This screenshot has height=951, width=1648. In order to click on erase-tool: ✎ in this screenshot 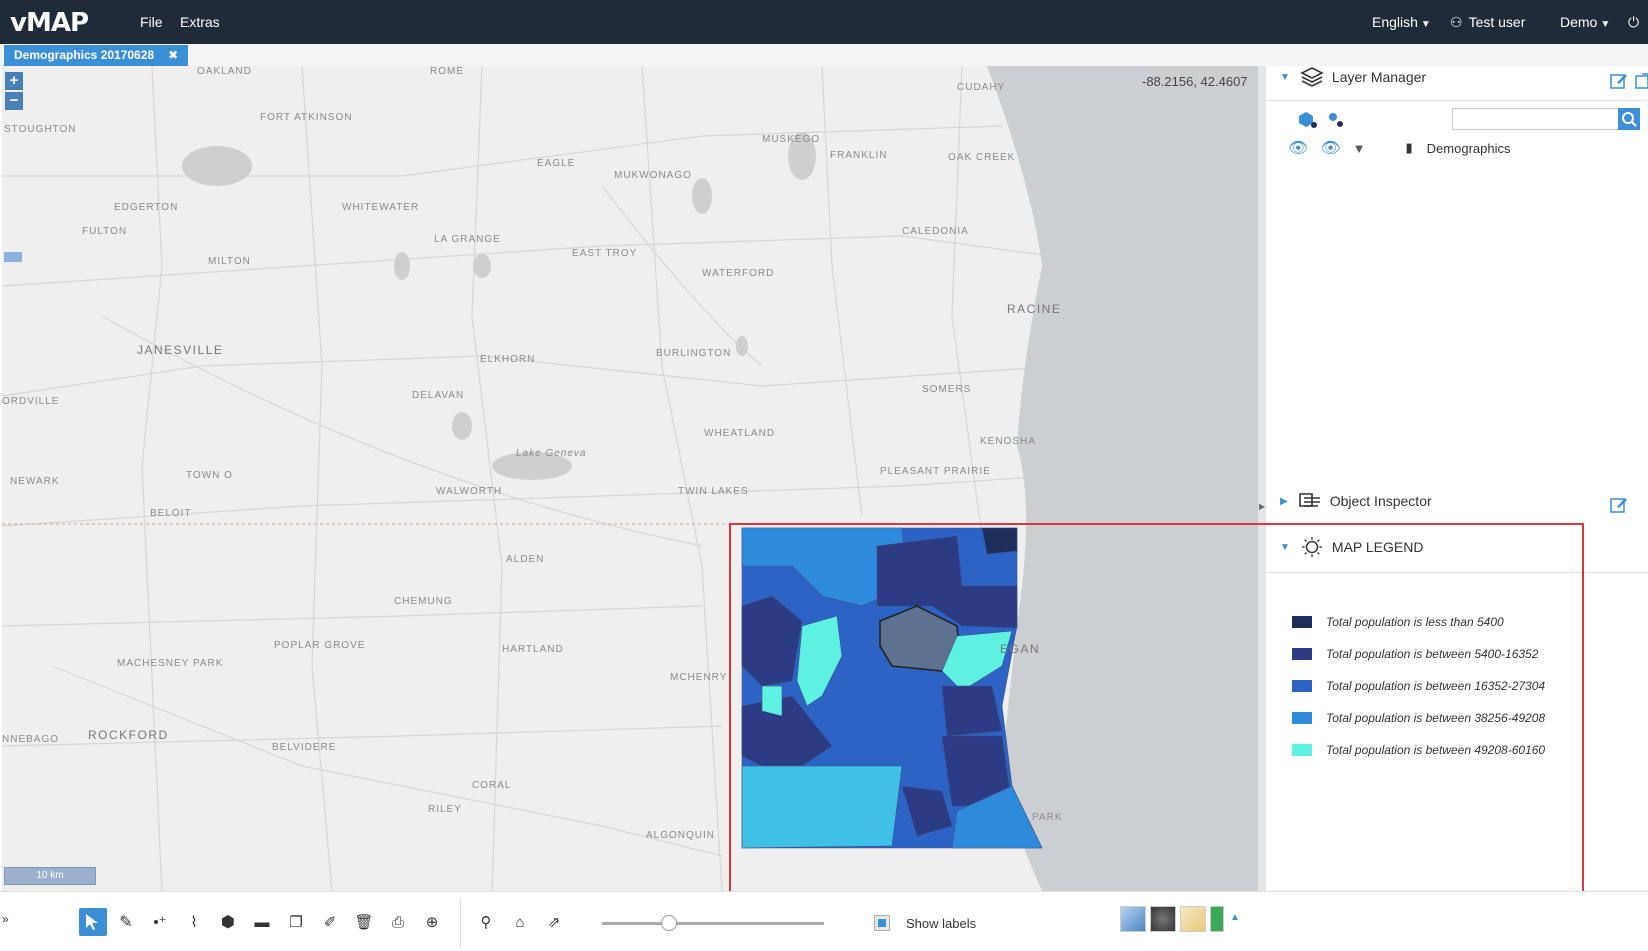, I will do `click(126, 922)`.